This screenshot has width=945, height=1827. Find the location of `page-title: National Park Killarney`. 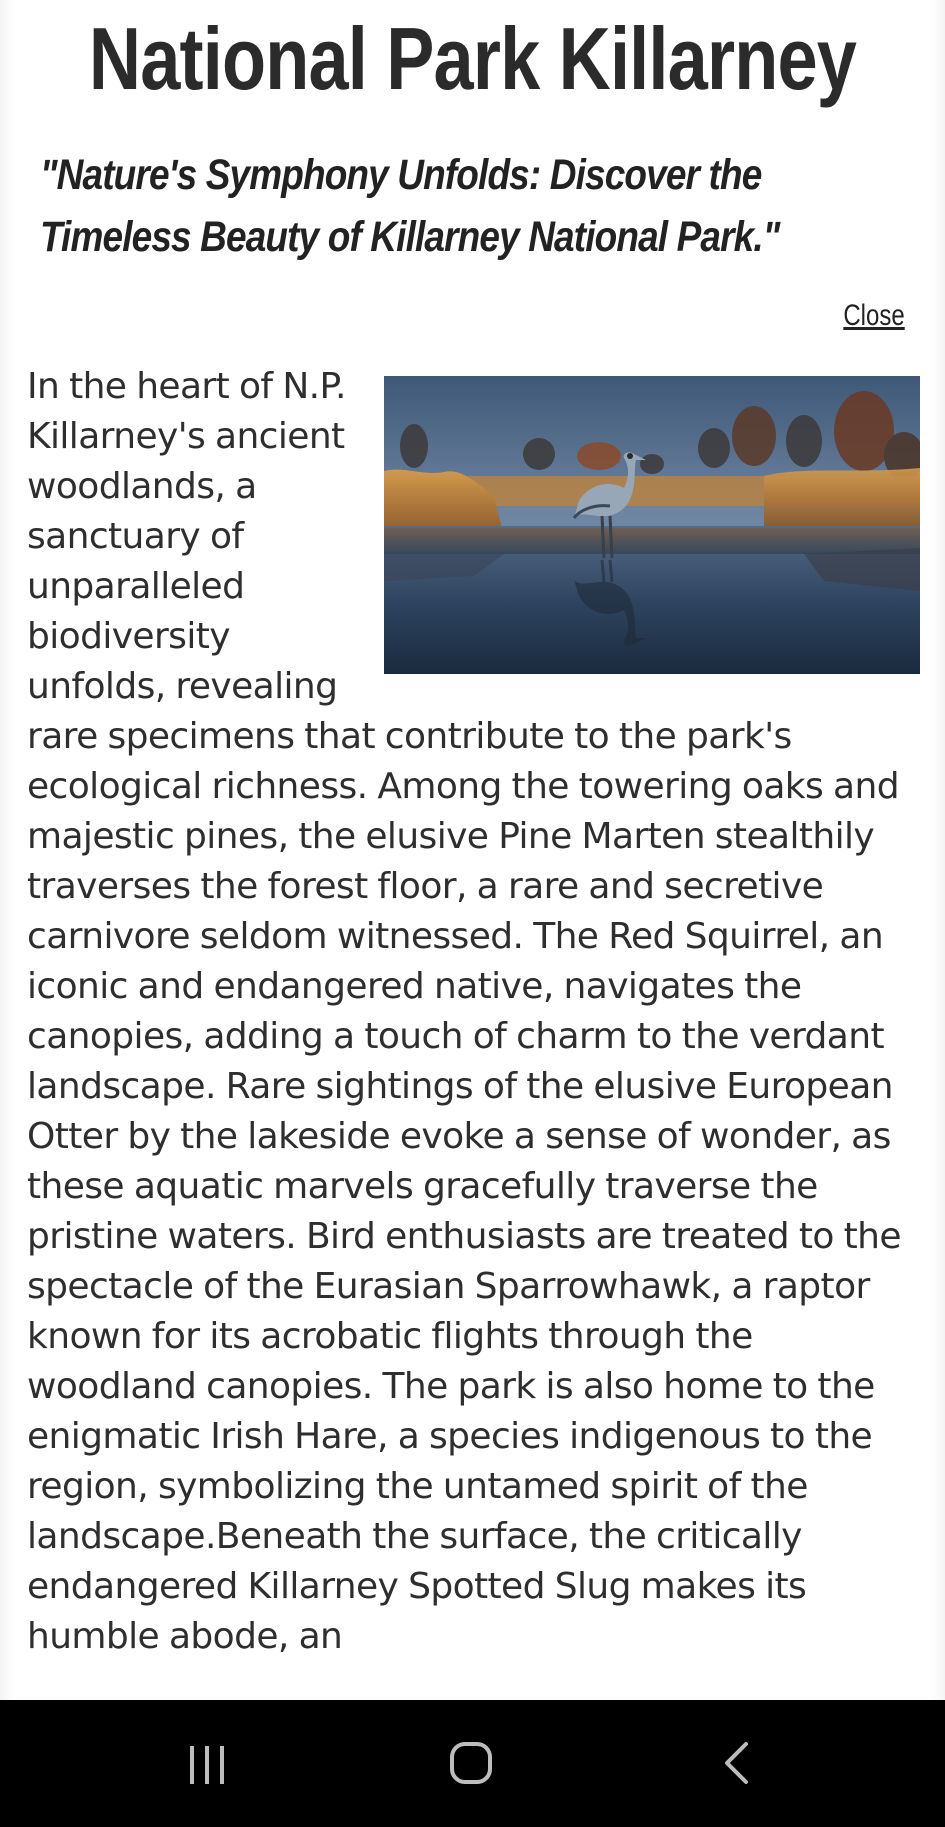

page-title: National Park Killarney is located at coordinates (472, 58).